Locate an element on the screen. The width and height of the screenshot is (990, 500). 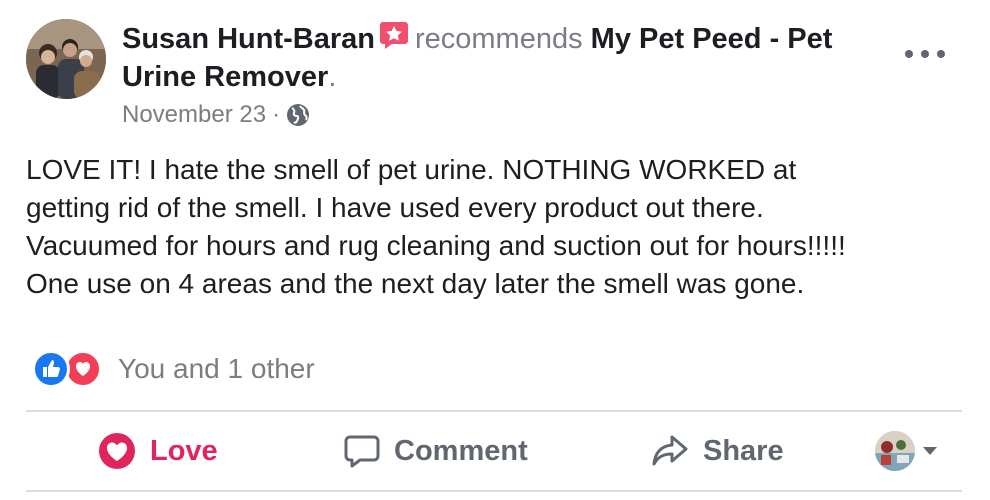
react-as-selector is located at coordinates (906, 451).